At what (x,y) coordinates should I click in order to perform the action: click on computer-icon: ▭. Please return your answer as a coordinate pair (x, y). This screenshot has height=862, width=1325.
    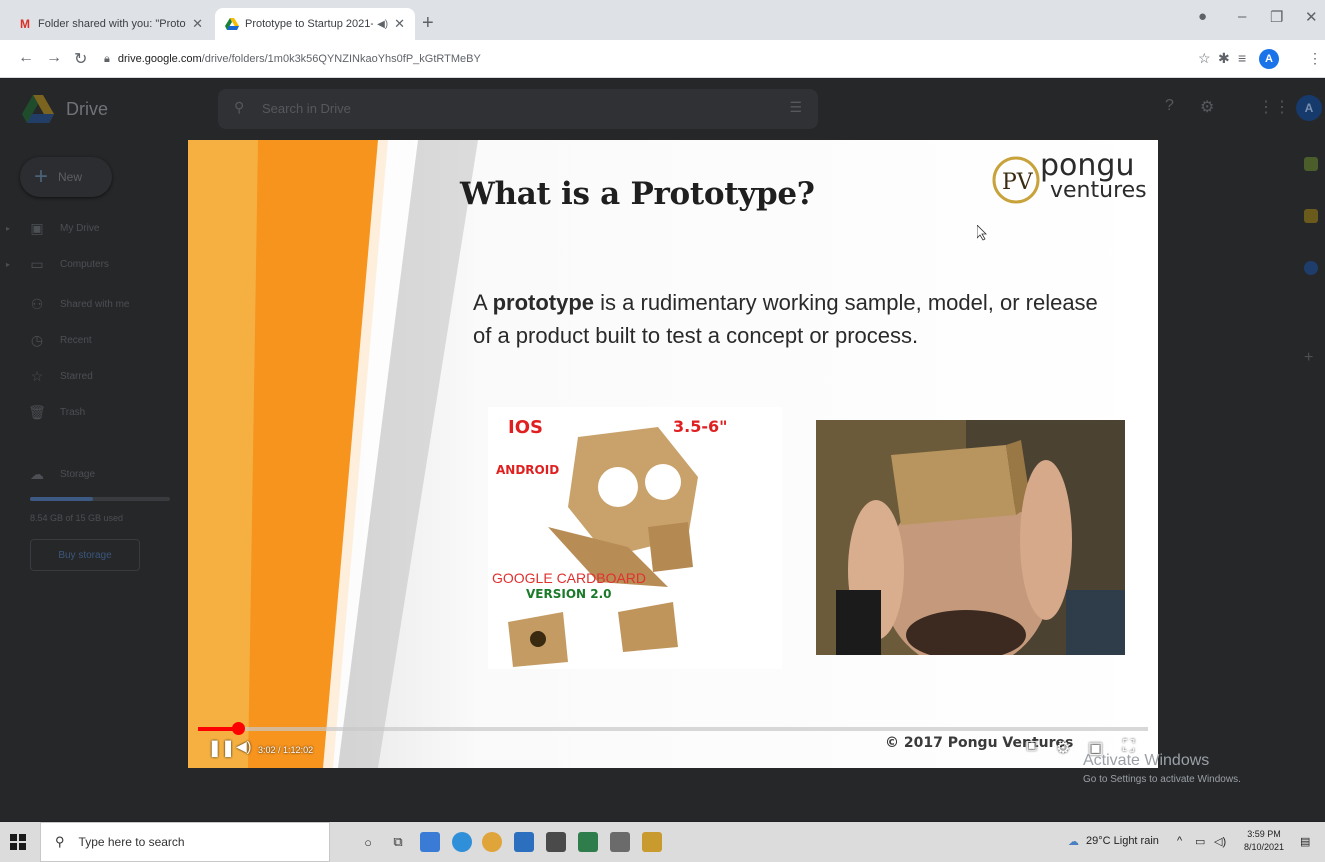
    Looking at the image, I should click on (37, 263).